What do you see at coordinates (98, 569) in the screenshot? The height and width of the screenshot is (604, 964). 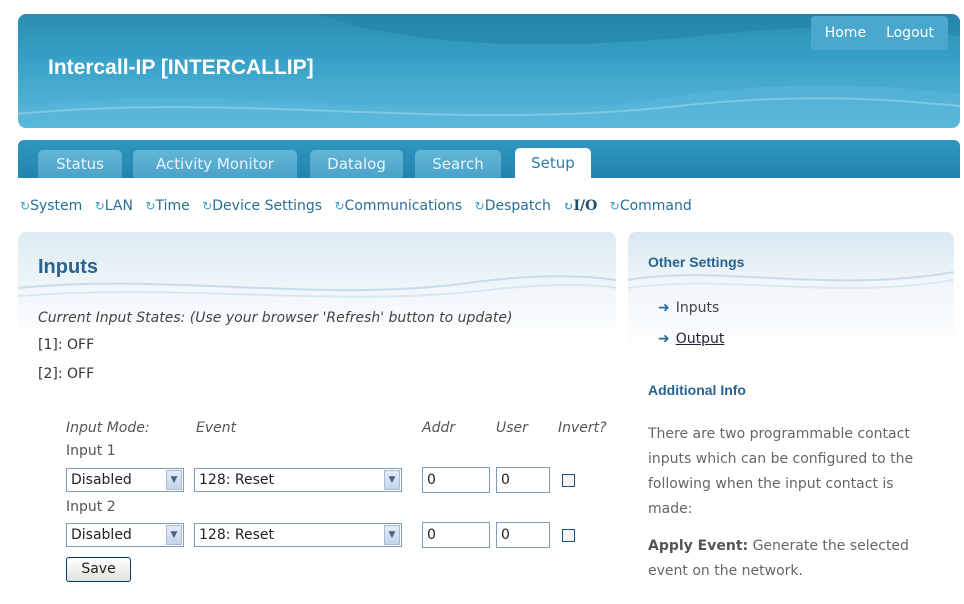 I see `save-button: Save` at bounding box center [98, 569].